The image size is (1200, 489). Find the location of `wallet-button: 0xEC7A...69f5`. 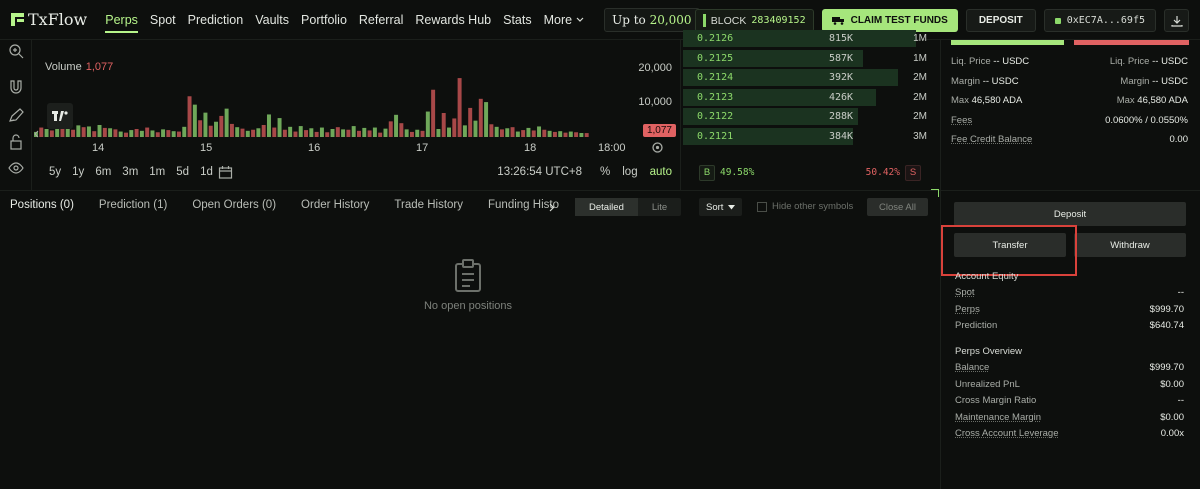

wallet-button: 0xEC7A...69f5 is located at coordinates (1099, 20).